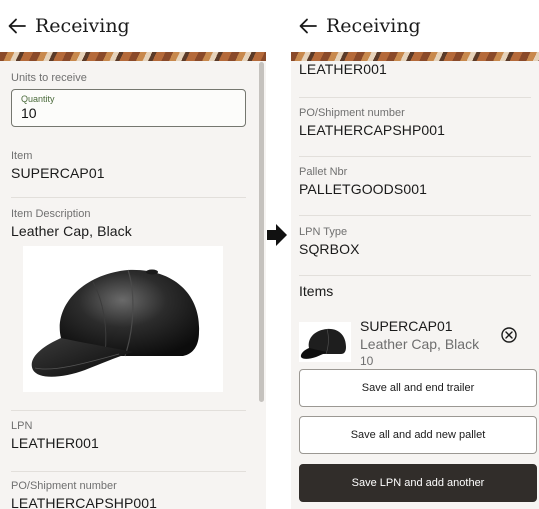 This screenshot has width=539, height=509. What do you see at coordinates (128, 108) in the screenshot?
I see `quantity-field: Quantity 10` at bounding box center [128, 108].